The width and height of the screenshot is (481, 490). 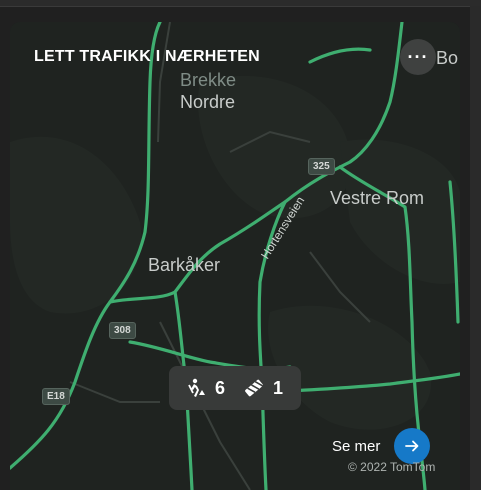 I want to click on more-options-button: ···, so click(x=418, y=57).